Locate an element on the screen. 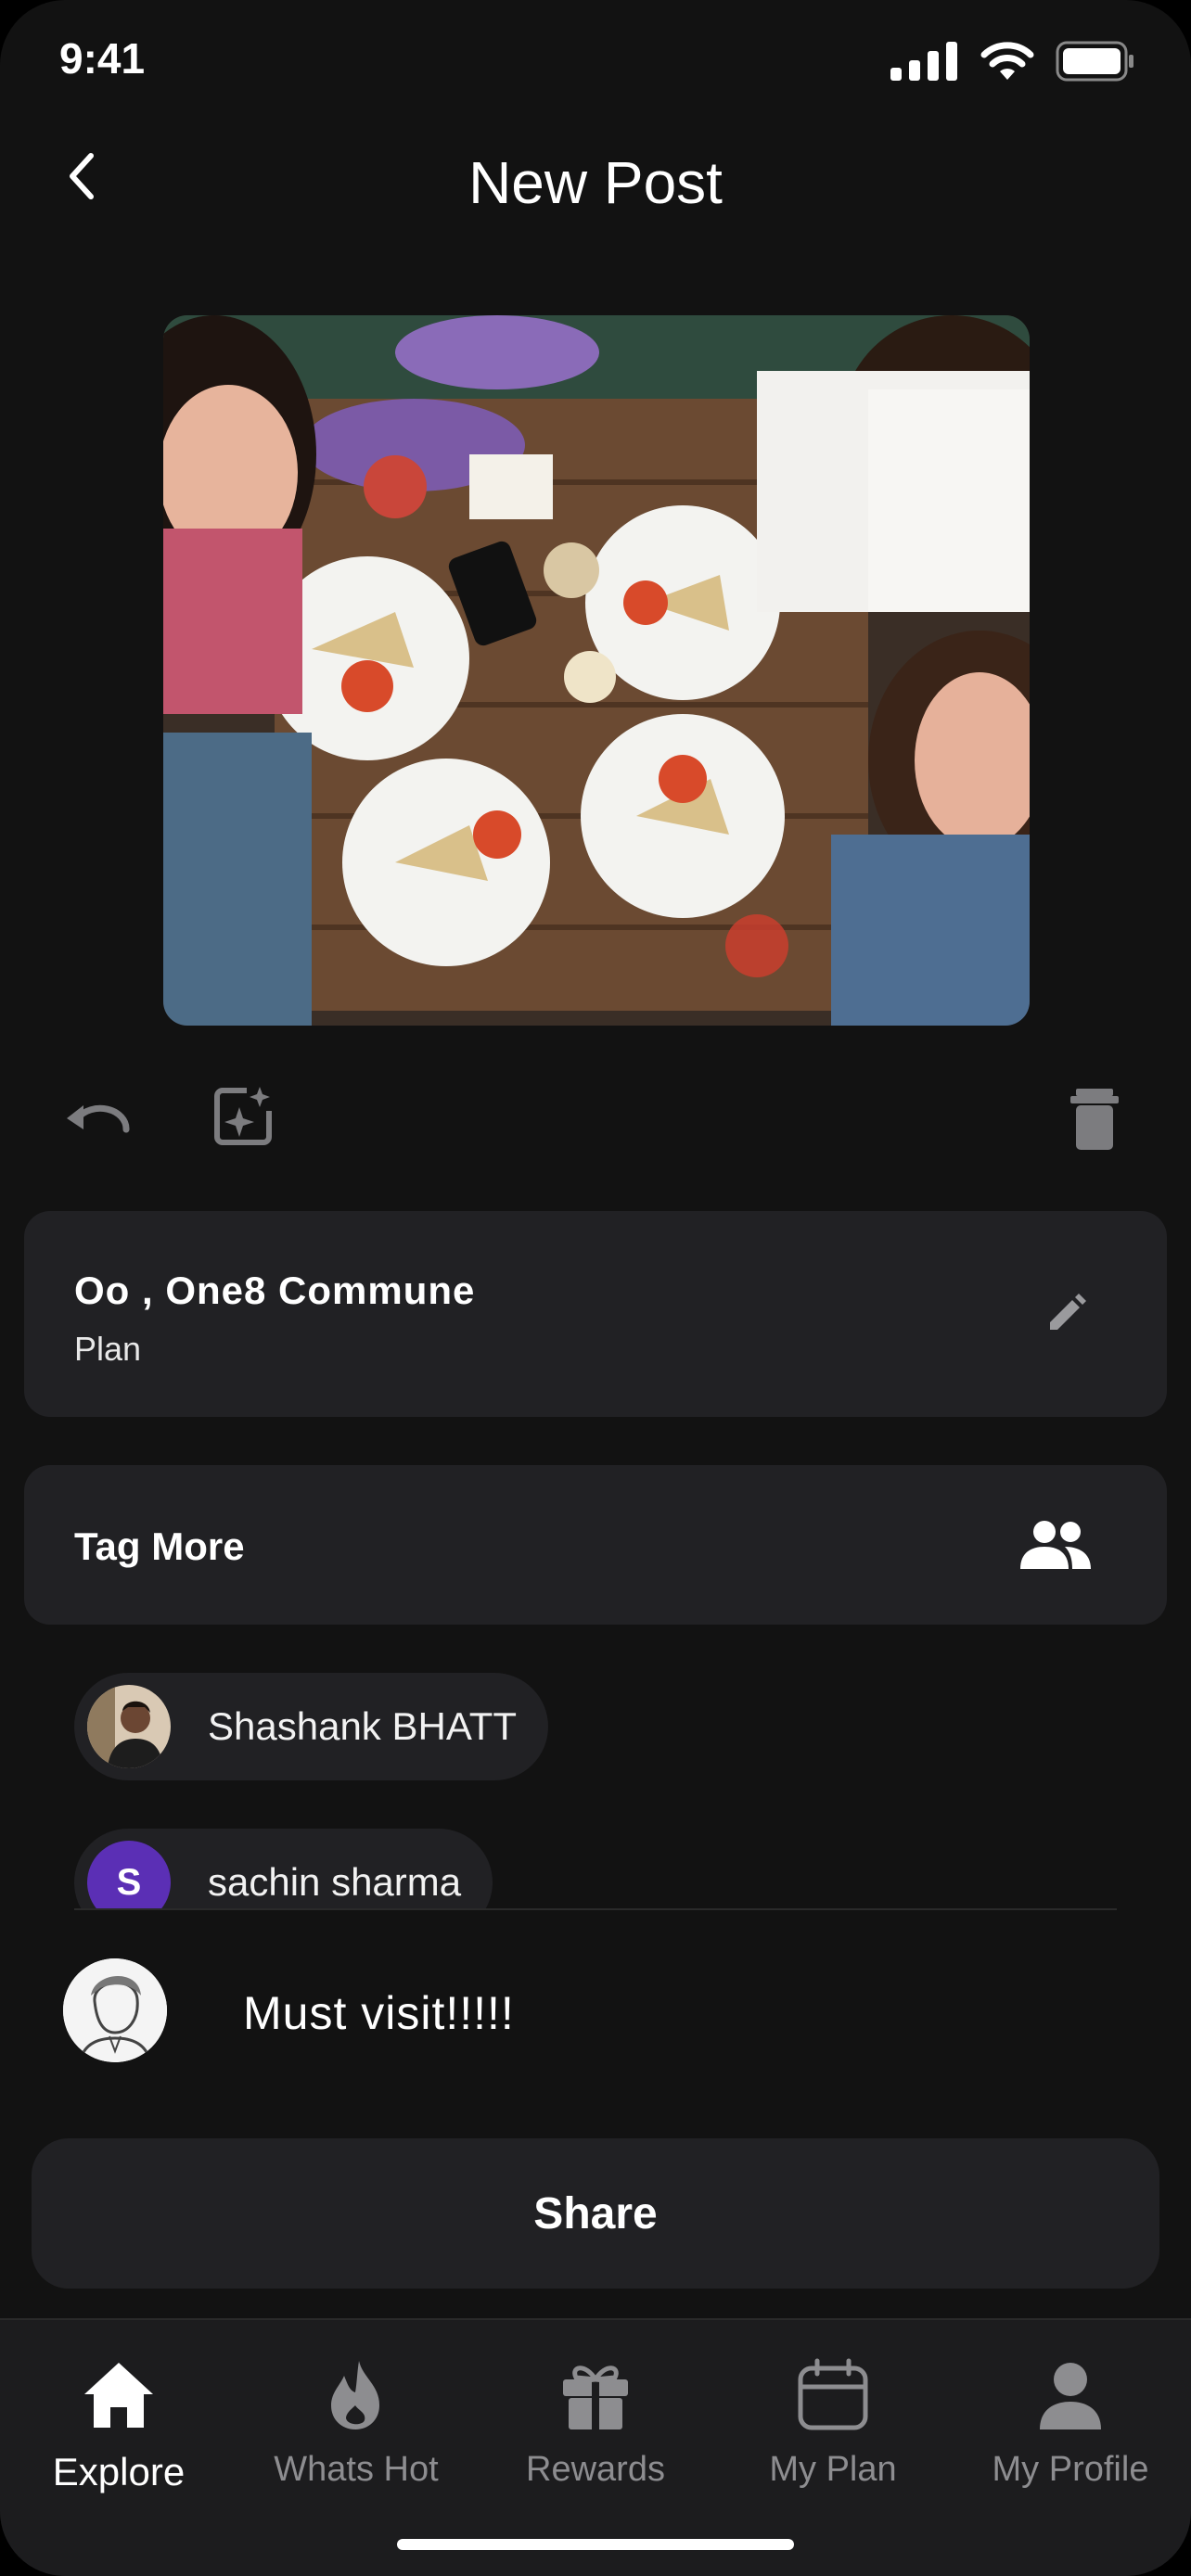 Image resolution: width=1191 pixels, height=2576 pixels. avatar: S is located at coordinates (129, 1875).